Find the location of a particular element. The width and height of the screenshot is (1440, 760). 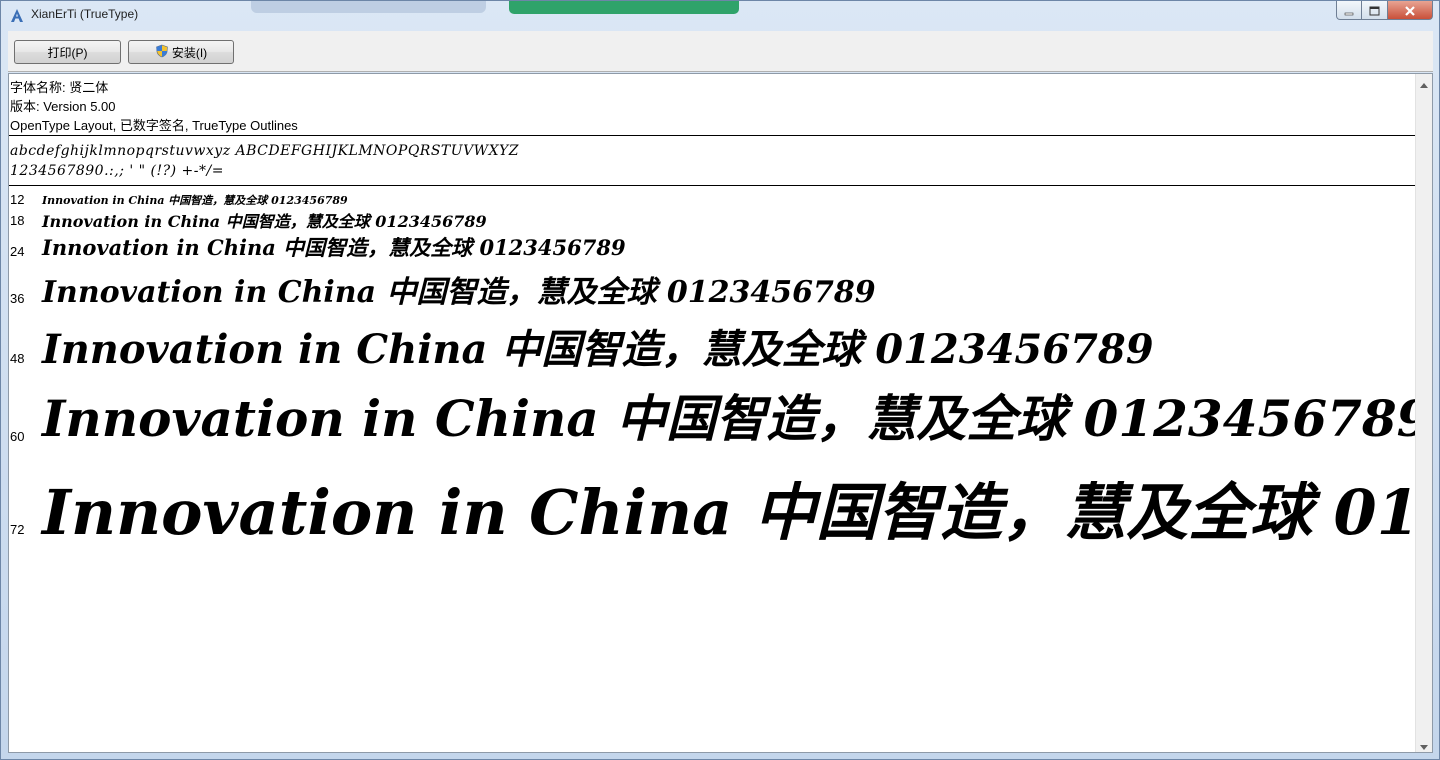

window-controls is located at coordinates (1384, 11).